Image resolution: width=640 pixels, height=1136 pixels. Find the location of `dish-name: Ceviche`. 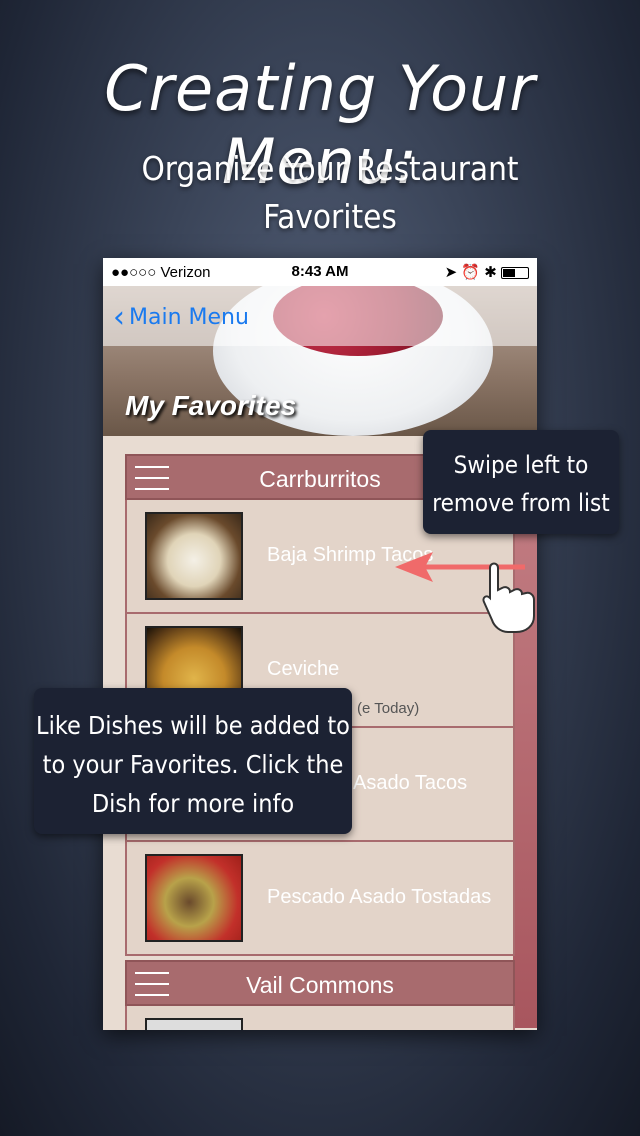

dish-name: Ceviche is located at coordinates (303, 669).